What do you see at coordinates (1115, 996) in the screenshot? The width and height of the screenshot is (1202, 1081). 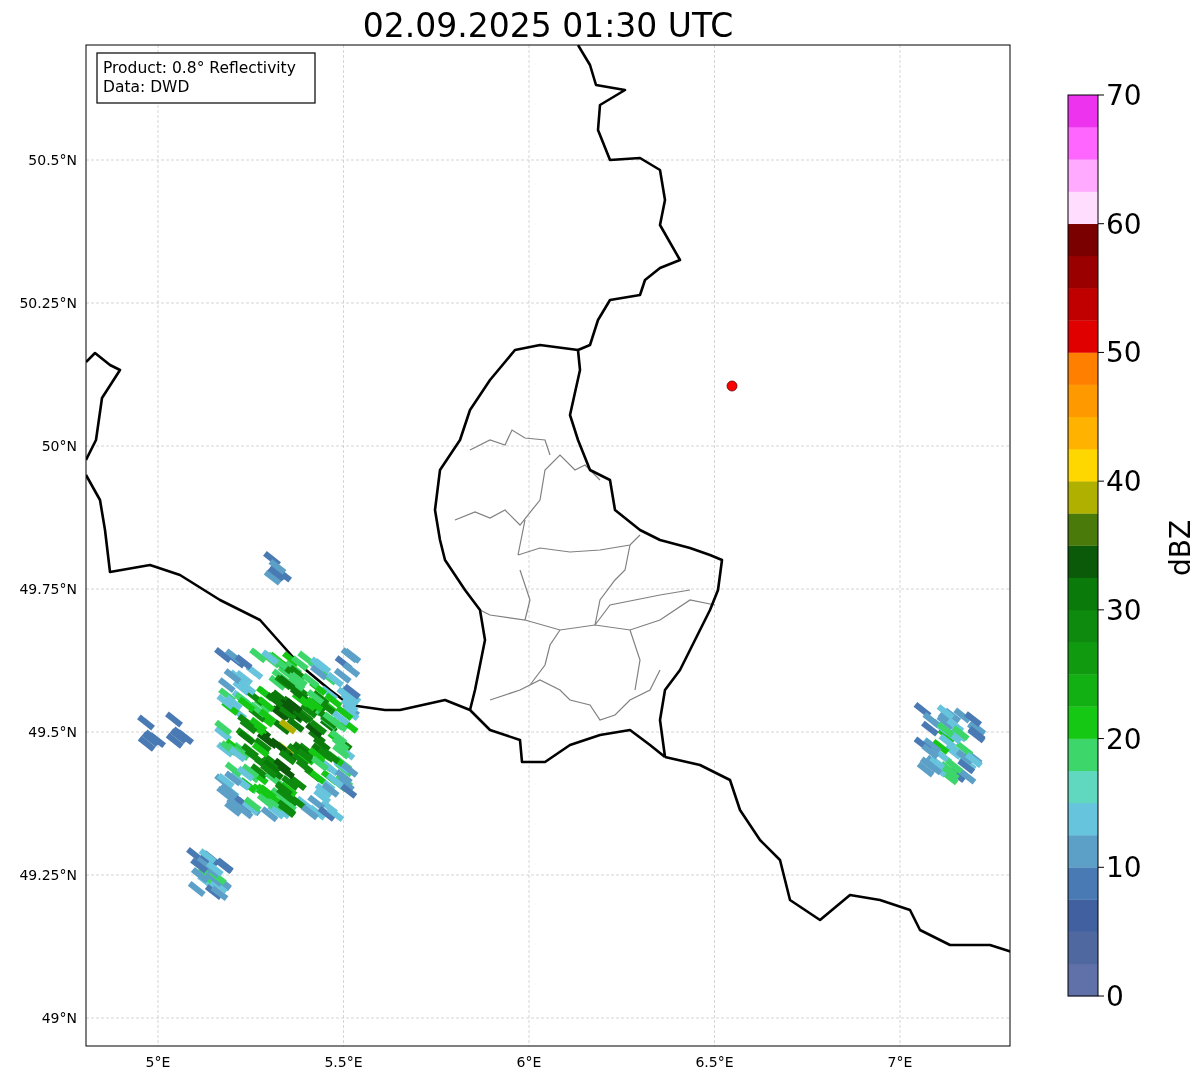 I see `colorbar-tick-label: 0` at bounding box center [1115, 996].